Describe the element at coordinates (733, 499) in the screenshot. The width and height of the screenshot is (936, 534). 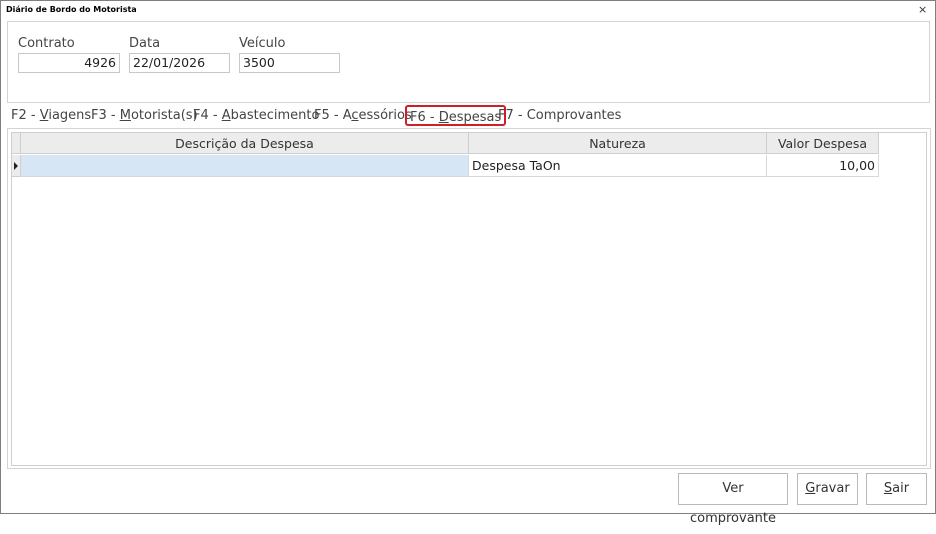
I see `ver-comprovante-button: Ver comprovante` at that location.